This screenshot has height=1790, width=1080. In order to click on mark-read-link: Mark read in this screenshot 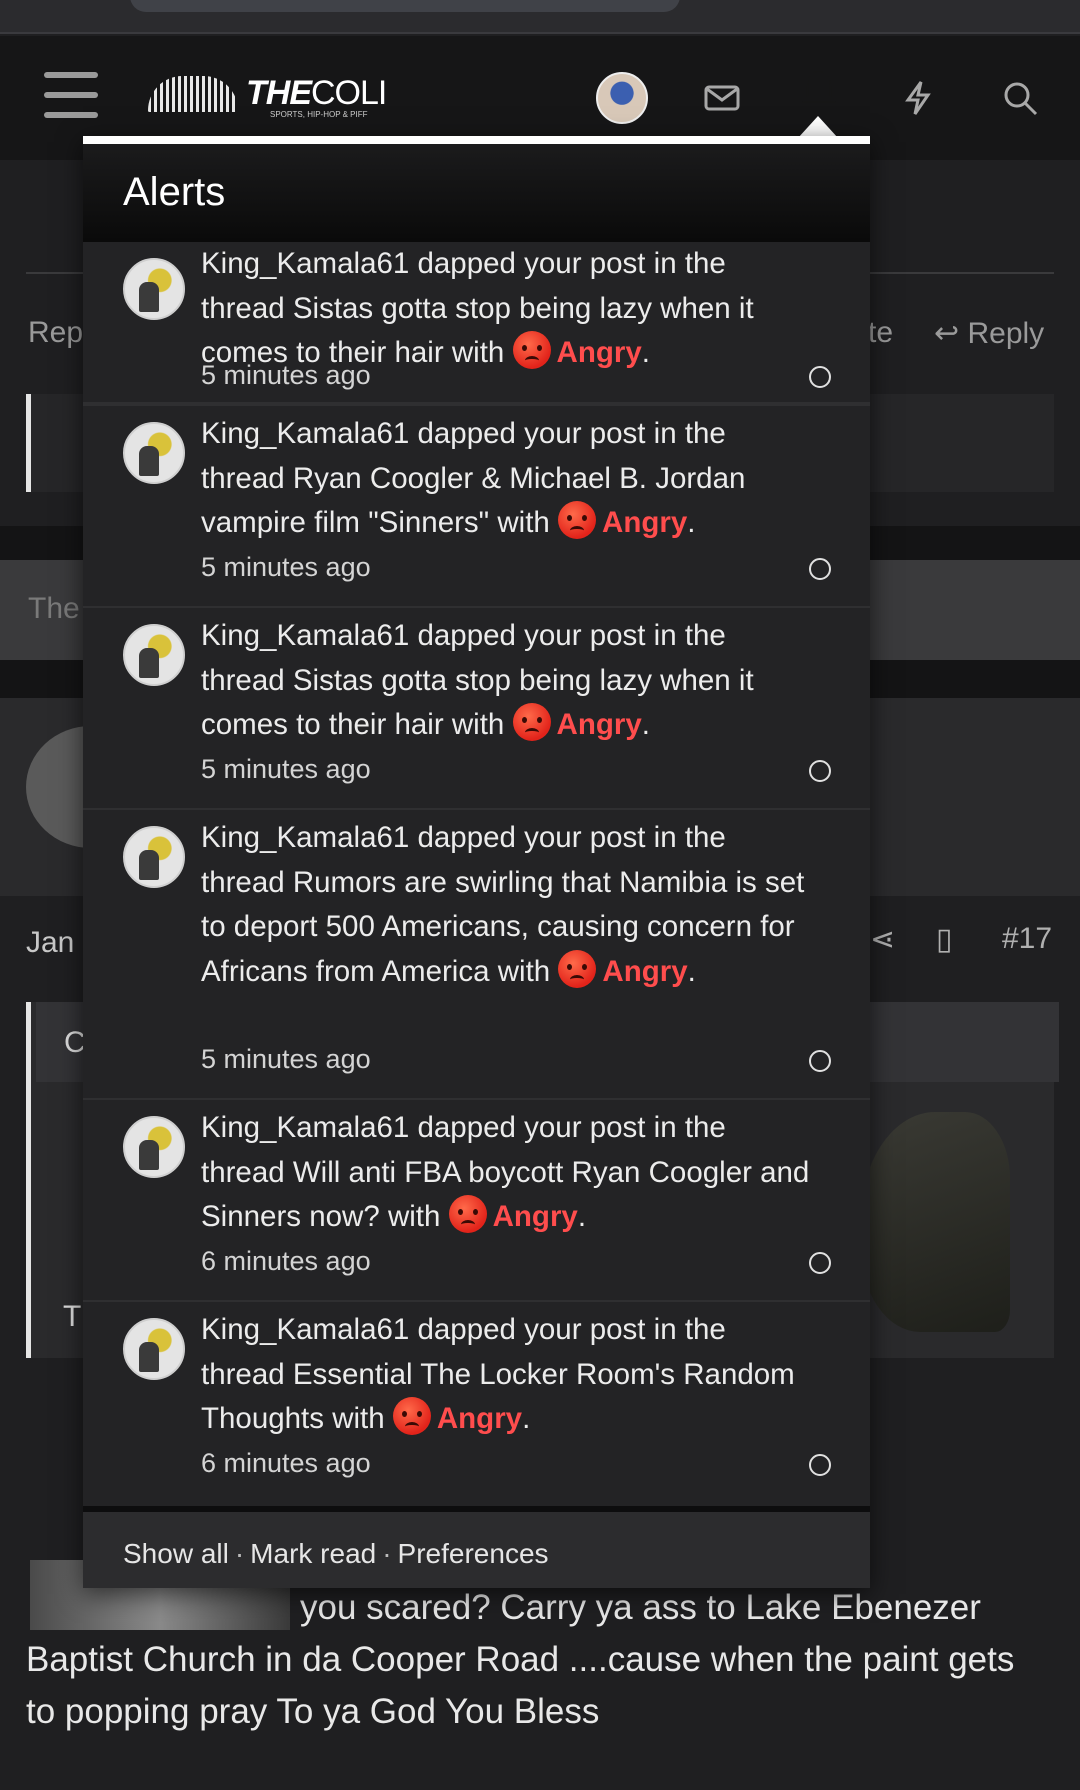, I will do `click(313, 1553)`.